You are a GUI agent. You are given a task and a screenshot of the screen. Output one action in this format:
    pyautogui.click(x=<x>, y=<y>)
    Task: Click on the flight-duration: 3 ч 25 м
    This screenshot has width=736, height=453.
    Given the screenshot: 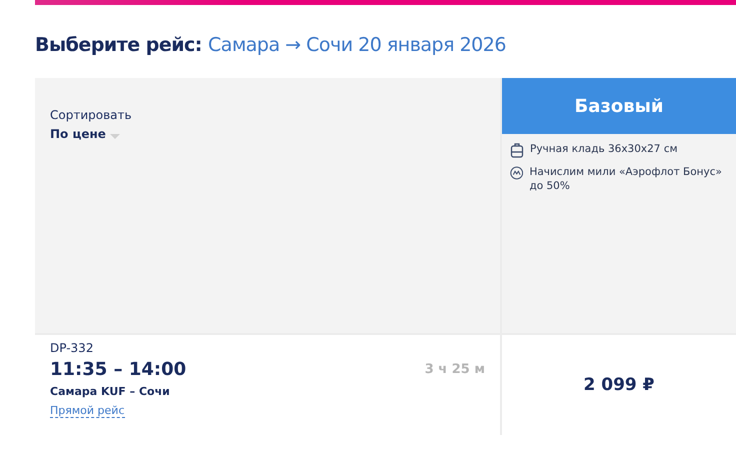 What is the action you would take?
    pyautogui.click(x=454, y=369)
    